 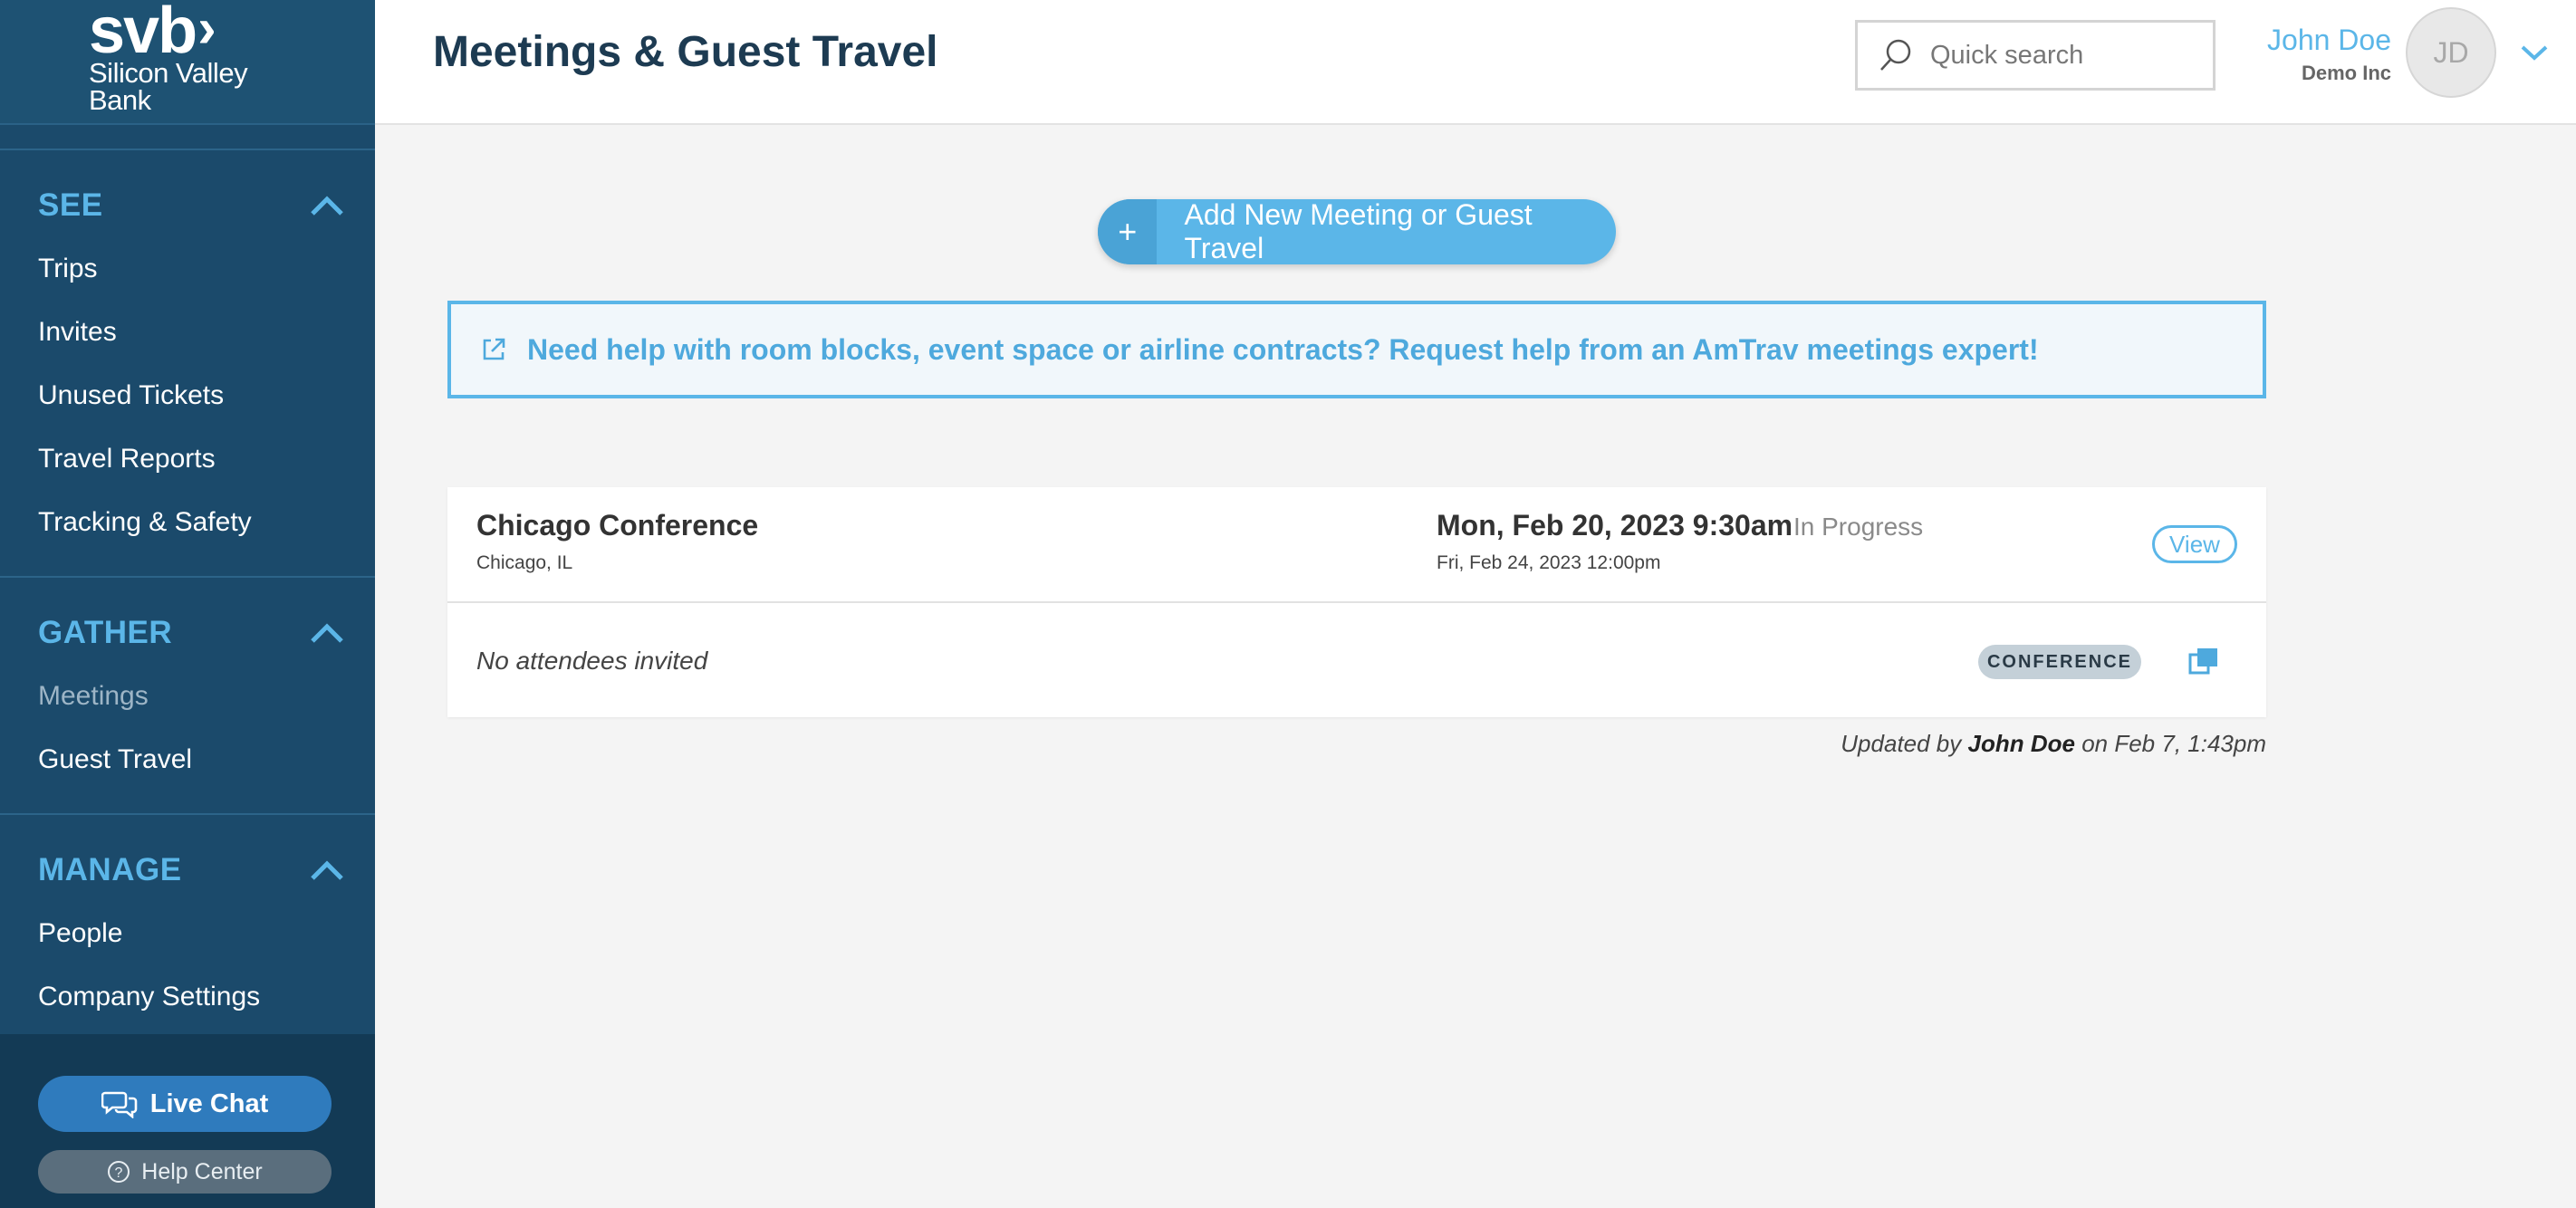 What do you see at coordinates (2203, 661) in the screenshot?
I see `duplicate-icon` at bounding box center [2203, 661].